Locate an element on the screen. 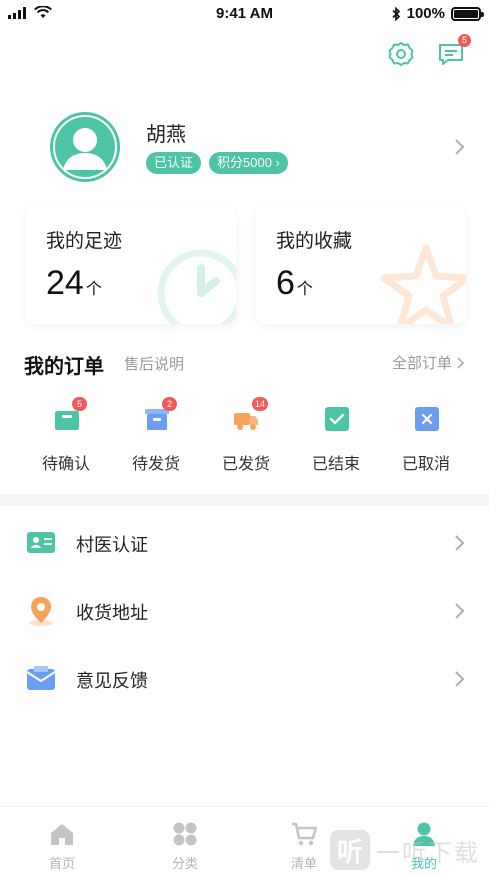 The image size is (489, 875). tab-category: 分类 is located at coordinates (185, 844).